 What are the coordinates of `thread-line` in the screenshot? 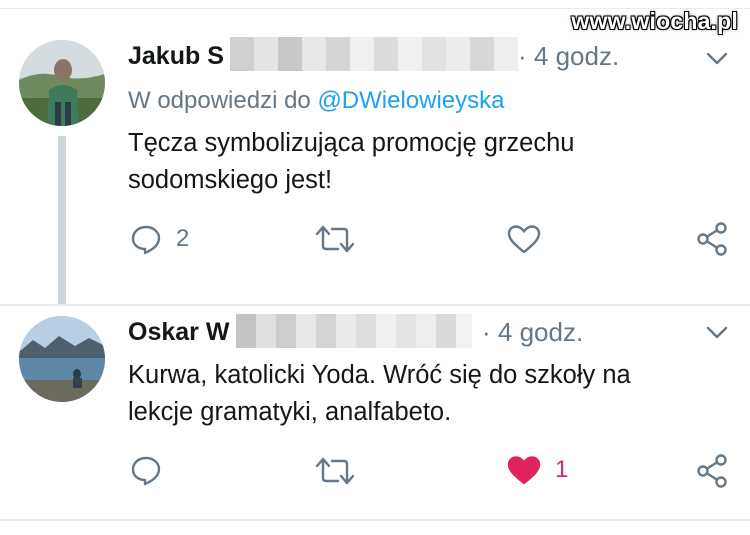 It's located at (62, 220).